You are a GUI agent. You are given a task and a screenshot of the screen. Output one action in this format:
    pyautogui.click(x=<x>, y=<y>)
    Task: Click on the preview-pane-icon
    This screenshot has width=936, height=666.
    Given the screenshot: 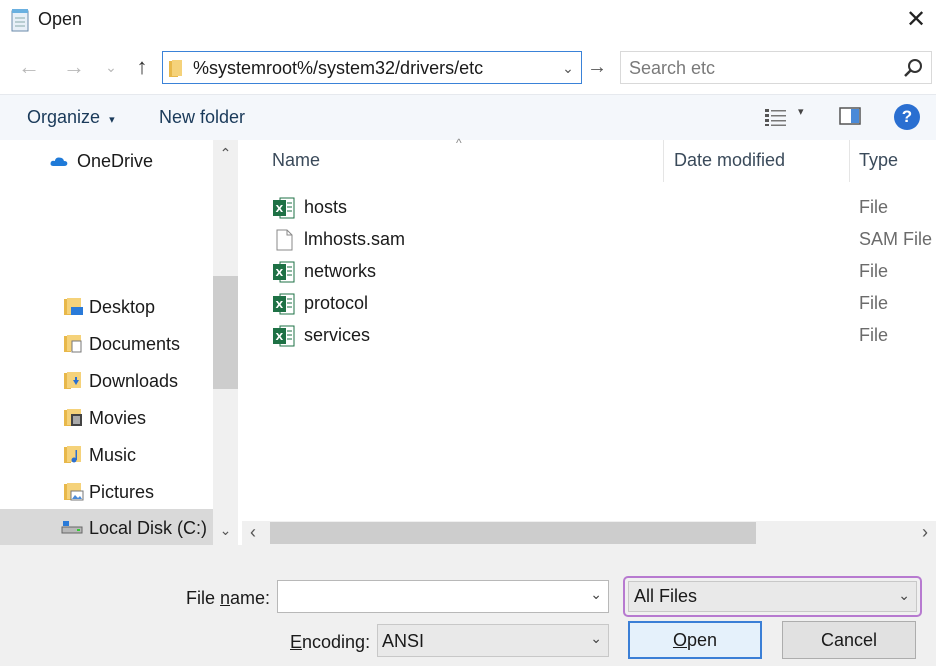 What is the action you would take?
    pyautogui.click(x=850, y=116)
    